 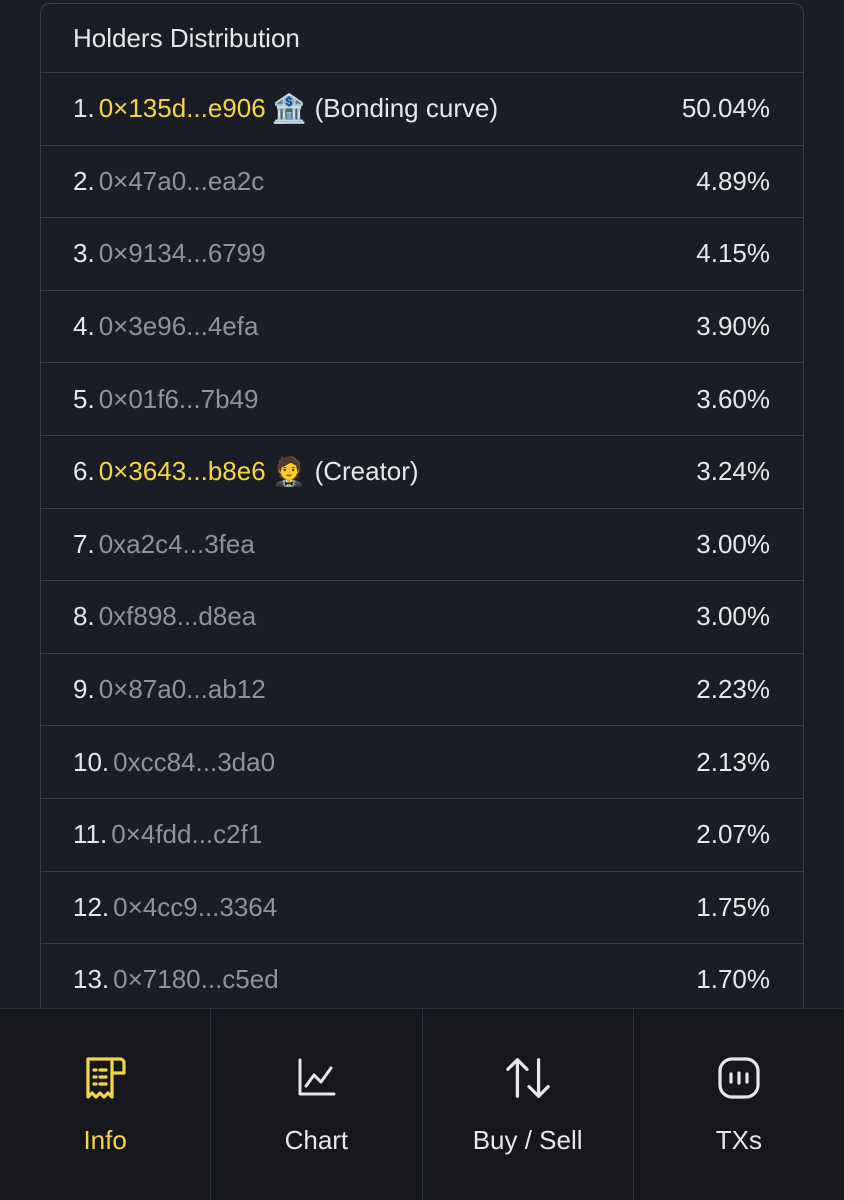 I want to click on holder-tag: (Bonding curve), so click(x=406, y=108).